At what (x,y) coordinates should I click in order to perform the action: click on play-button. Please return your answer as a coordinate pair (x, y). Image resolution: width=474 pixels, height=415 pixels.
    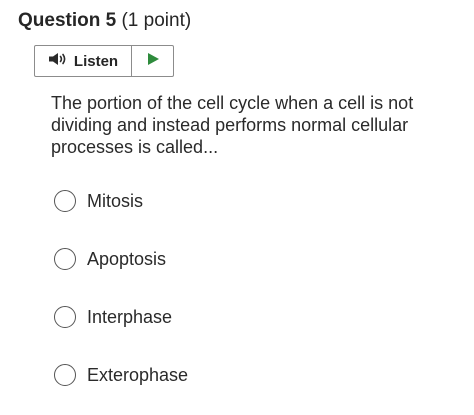
    Looking at the image, I should click on (152, 61).